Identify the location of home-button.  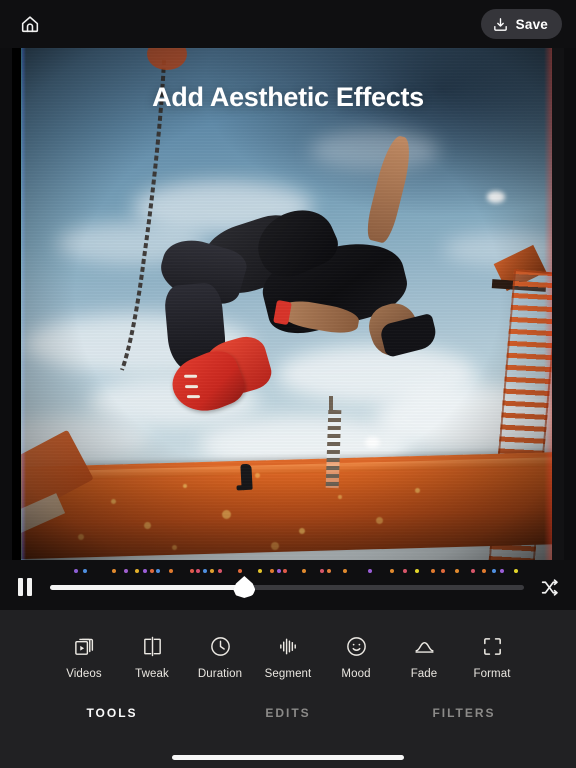
(30, 24).